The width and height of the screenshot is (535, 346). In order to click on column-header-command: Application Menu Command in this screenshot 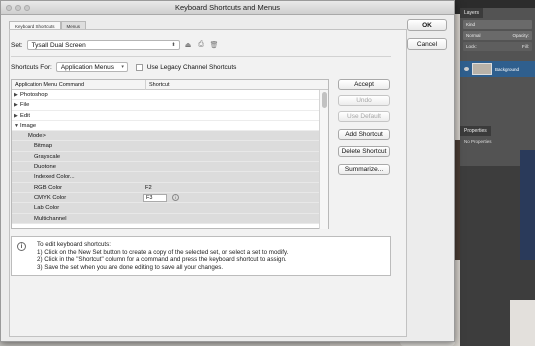, I will do `click(49, 85)`.